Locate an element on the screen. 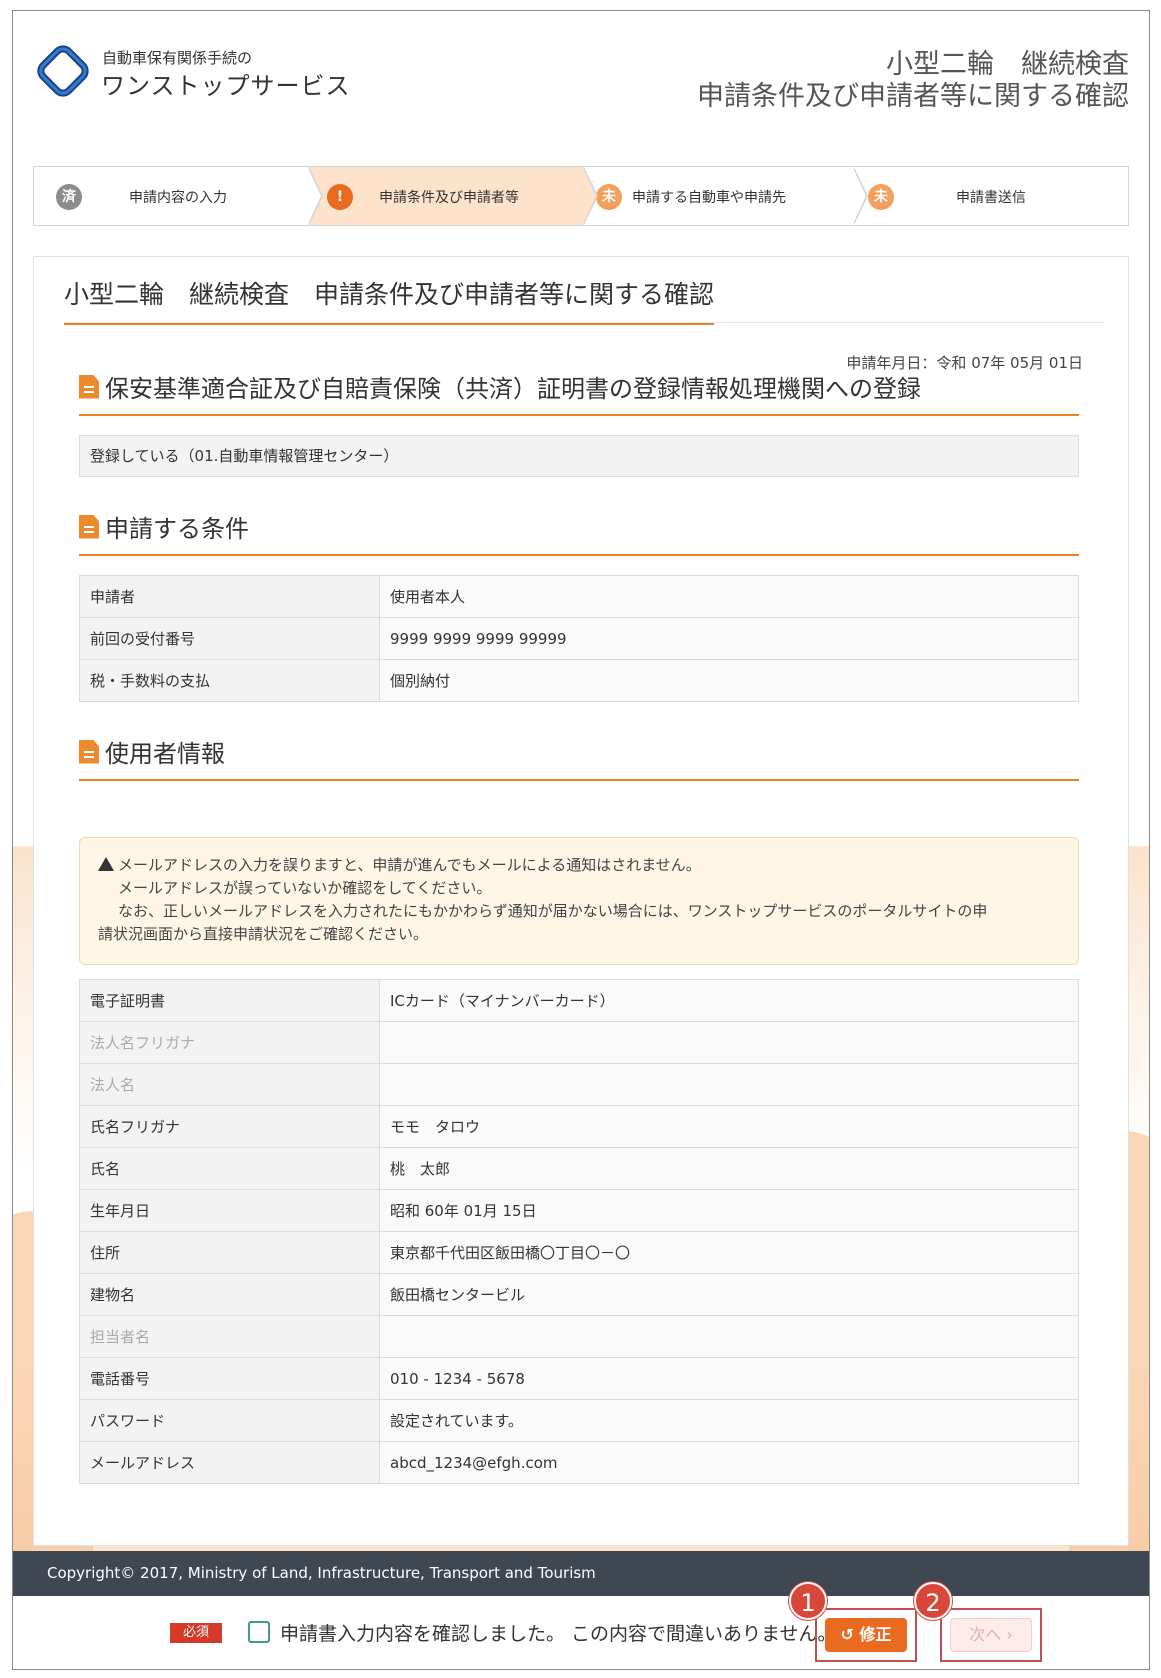 The height and width of the screenshot is (1678, 1161). header-title: 小型二輪 継続検査 申請条件及び申請者等に関する確認 is located at coordinates (913, 81).